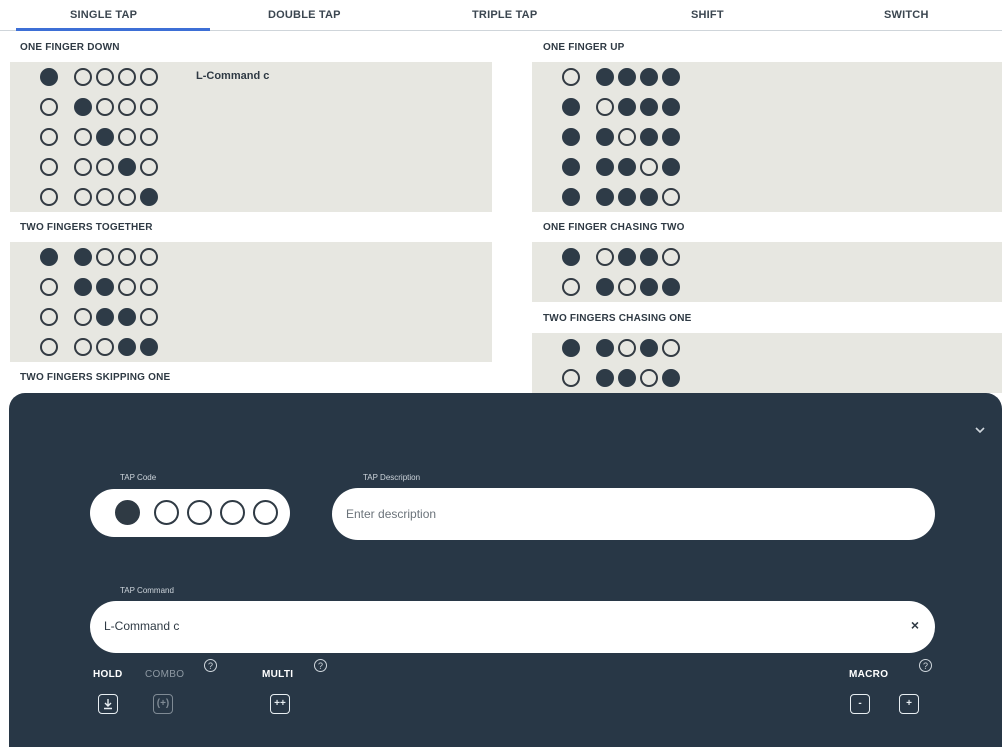  What do you see at coordinates (504, 15) in the screenshot?
I see `tab-triple-tap: TRIPLE TAP` at bounding box center [504, 15].